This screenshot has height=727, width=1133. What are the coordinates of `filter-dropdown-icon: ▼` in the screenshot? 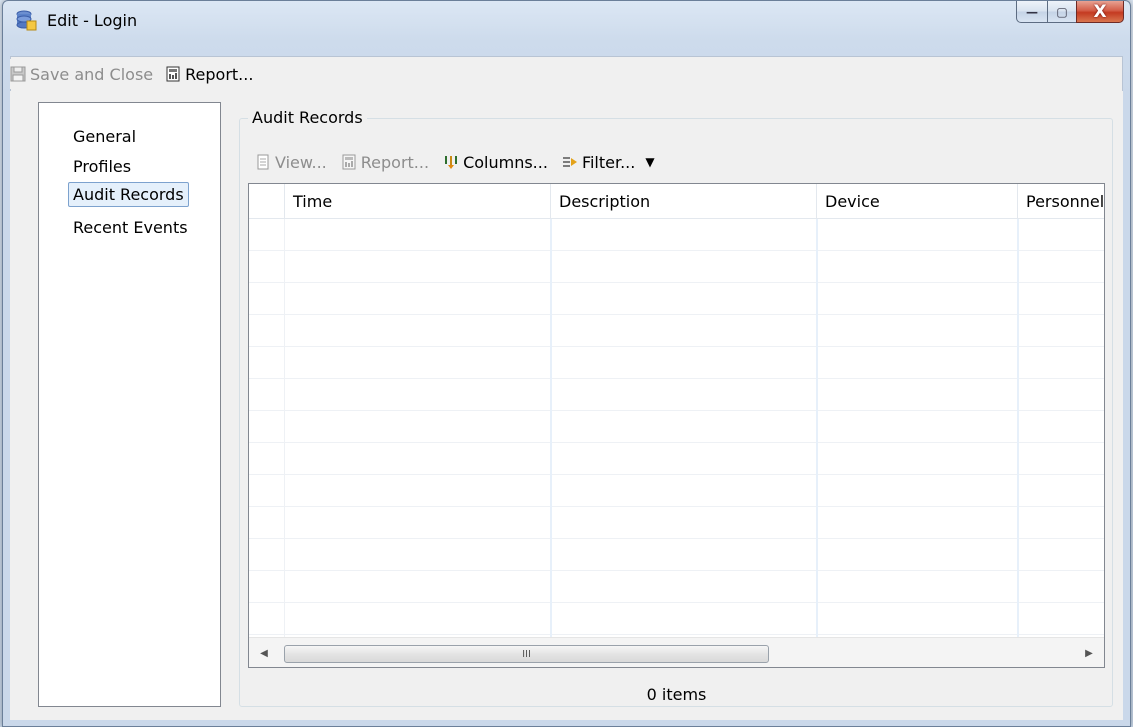 It's located at (649, 162).